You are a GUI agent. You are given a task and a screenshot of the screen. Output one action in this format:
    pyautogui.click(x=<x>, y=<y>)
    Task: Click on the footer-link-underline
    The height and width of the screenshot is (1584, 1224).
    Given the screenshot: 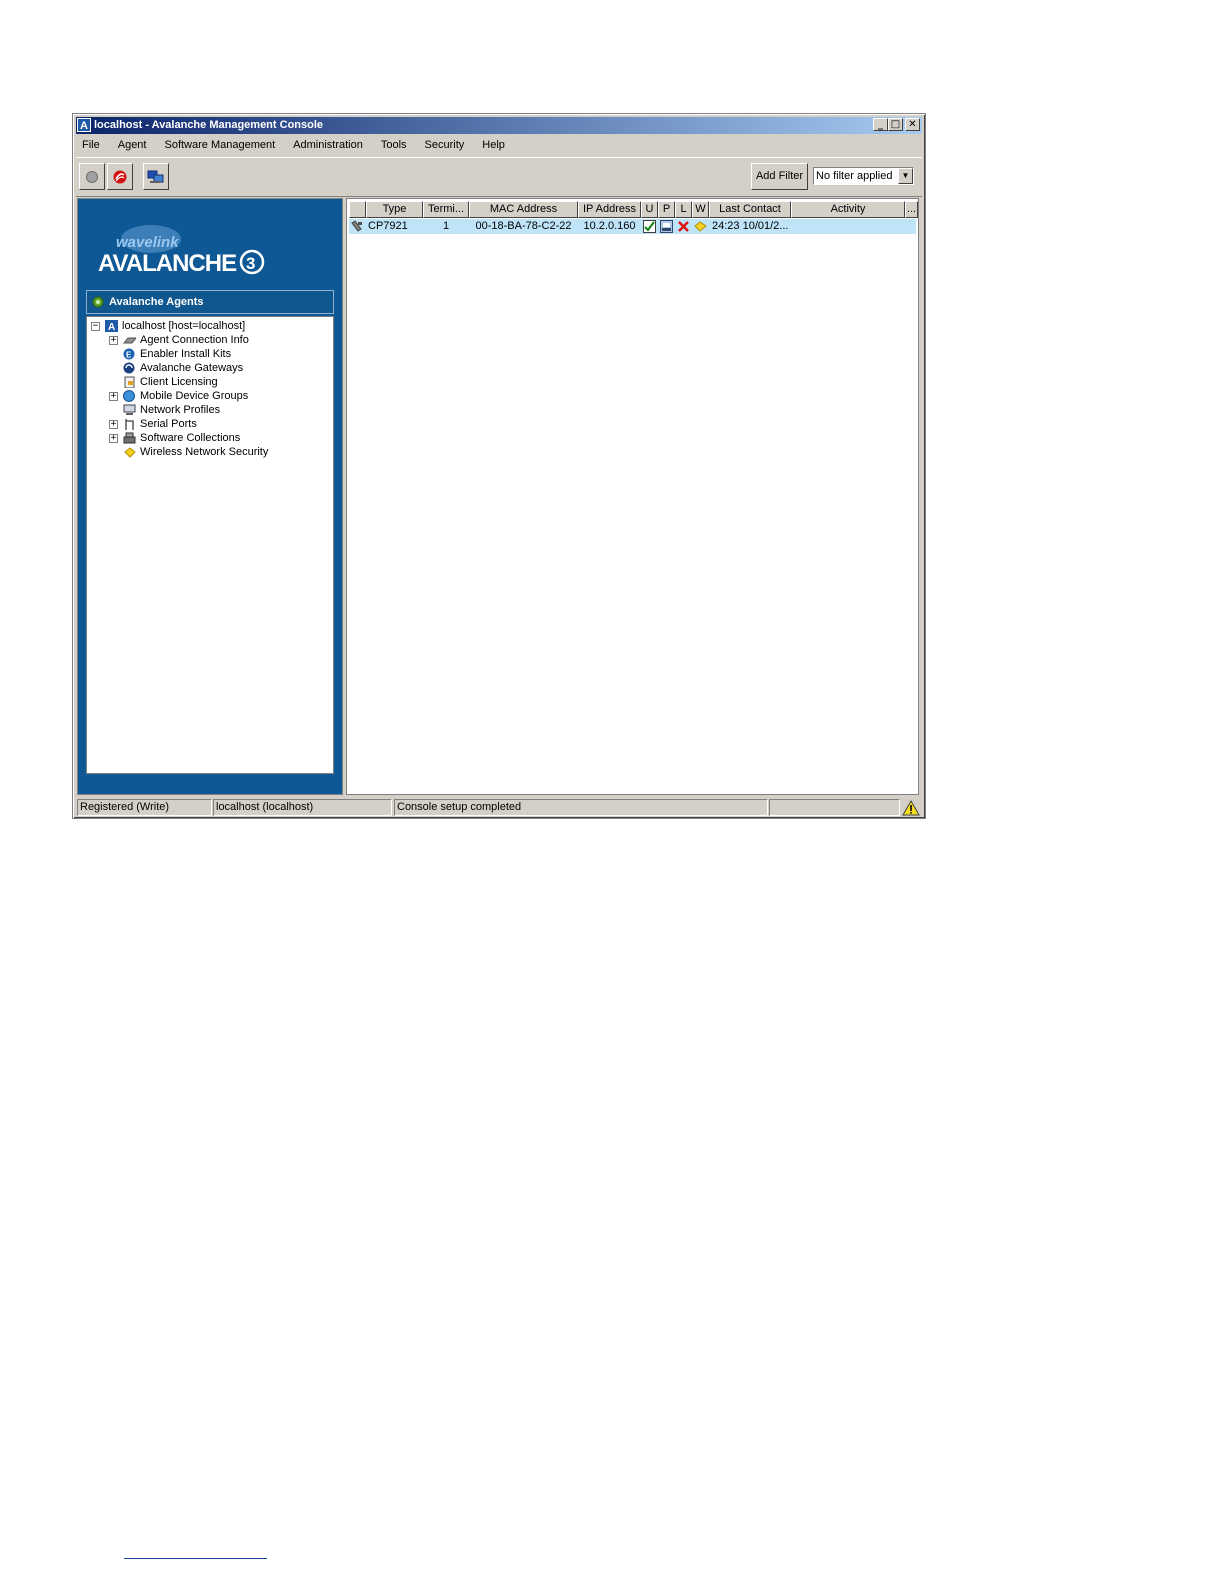 What is the action you would take?
    pyautogui.click(x=195, y=1558)
    